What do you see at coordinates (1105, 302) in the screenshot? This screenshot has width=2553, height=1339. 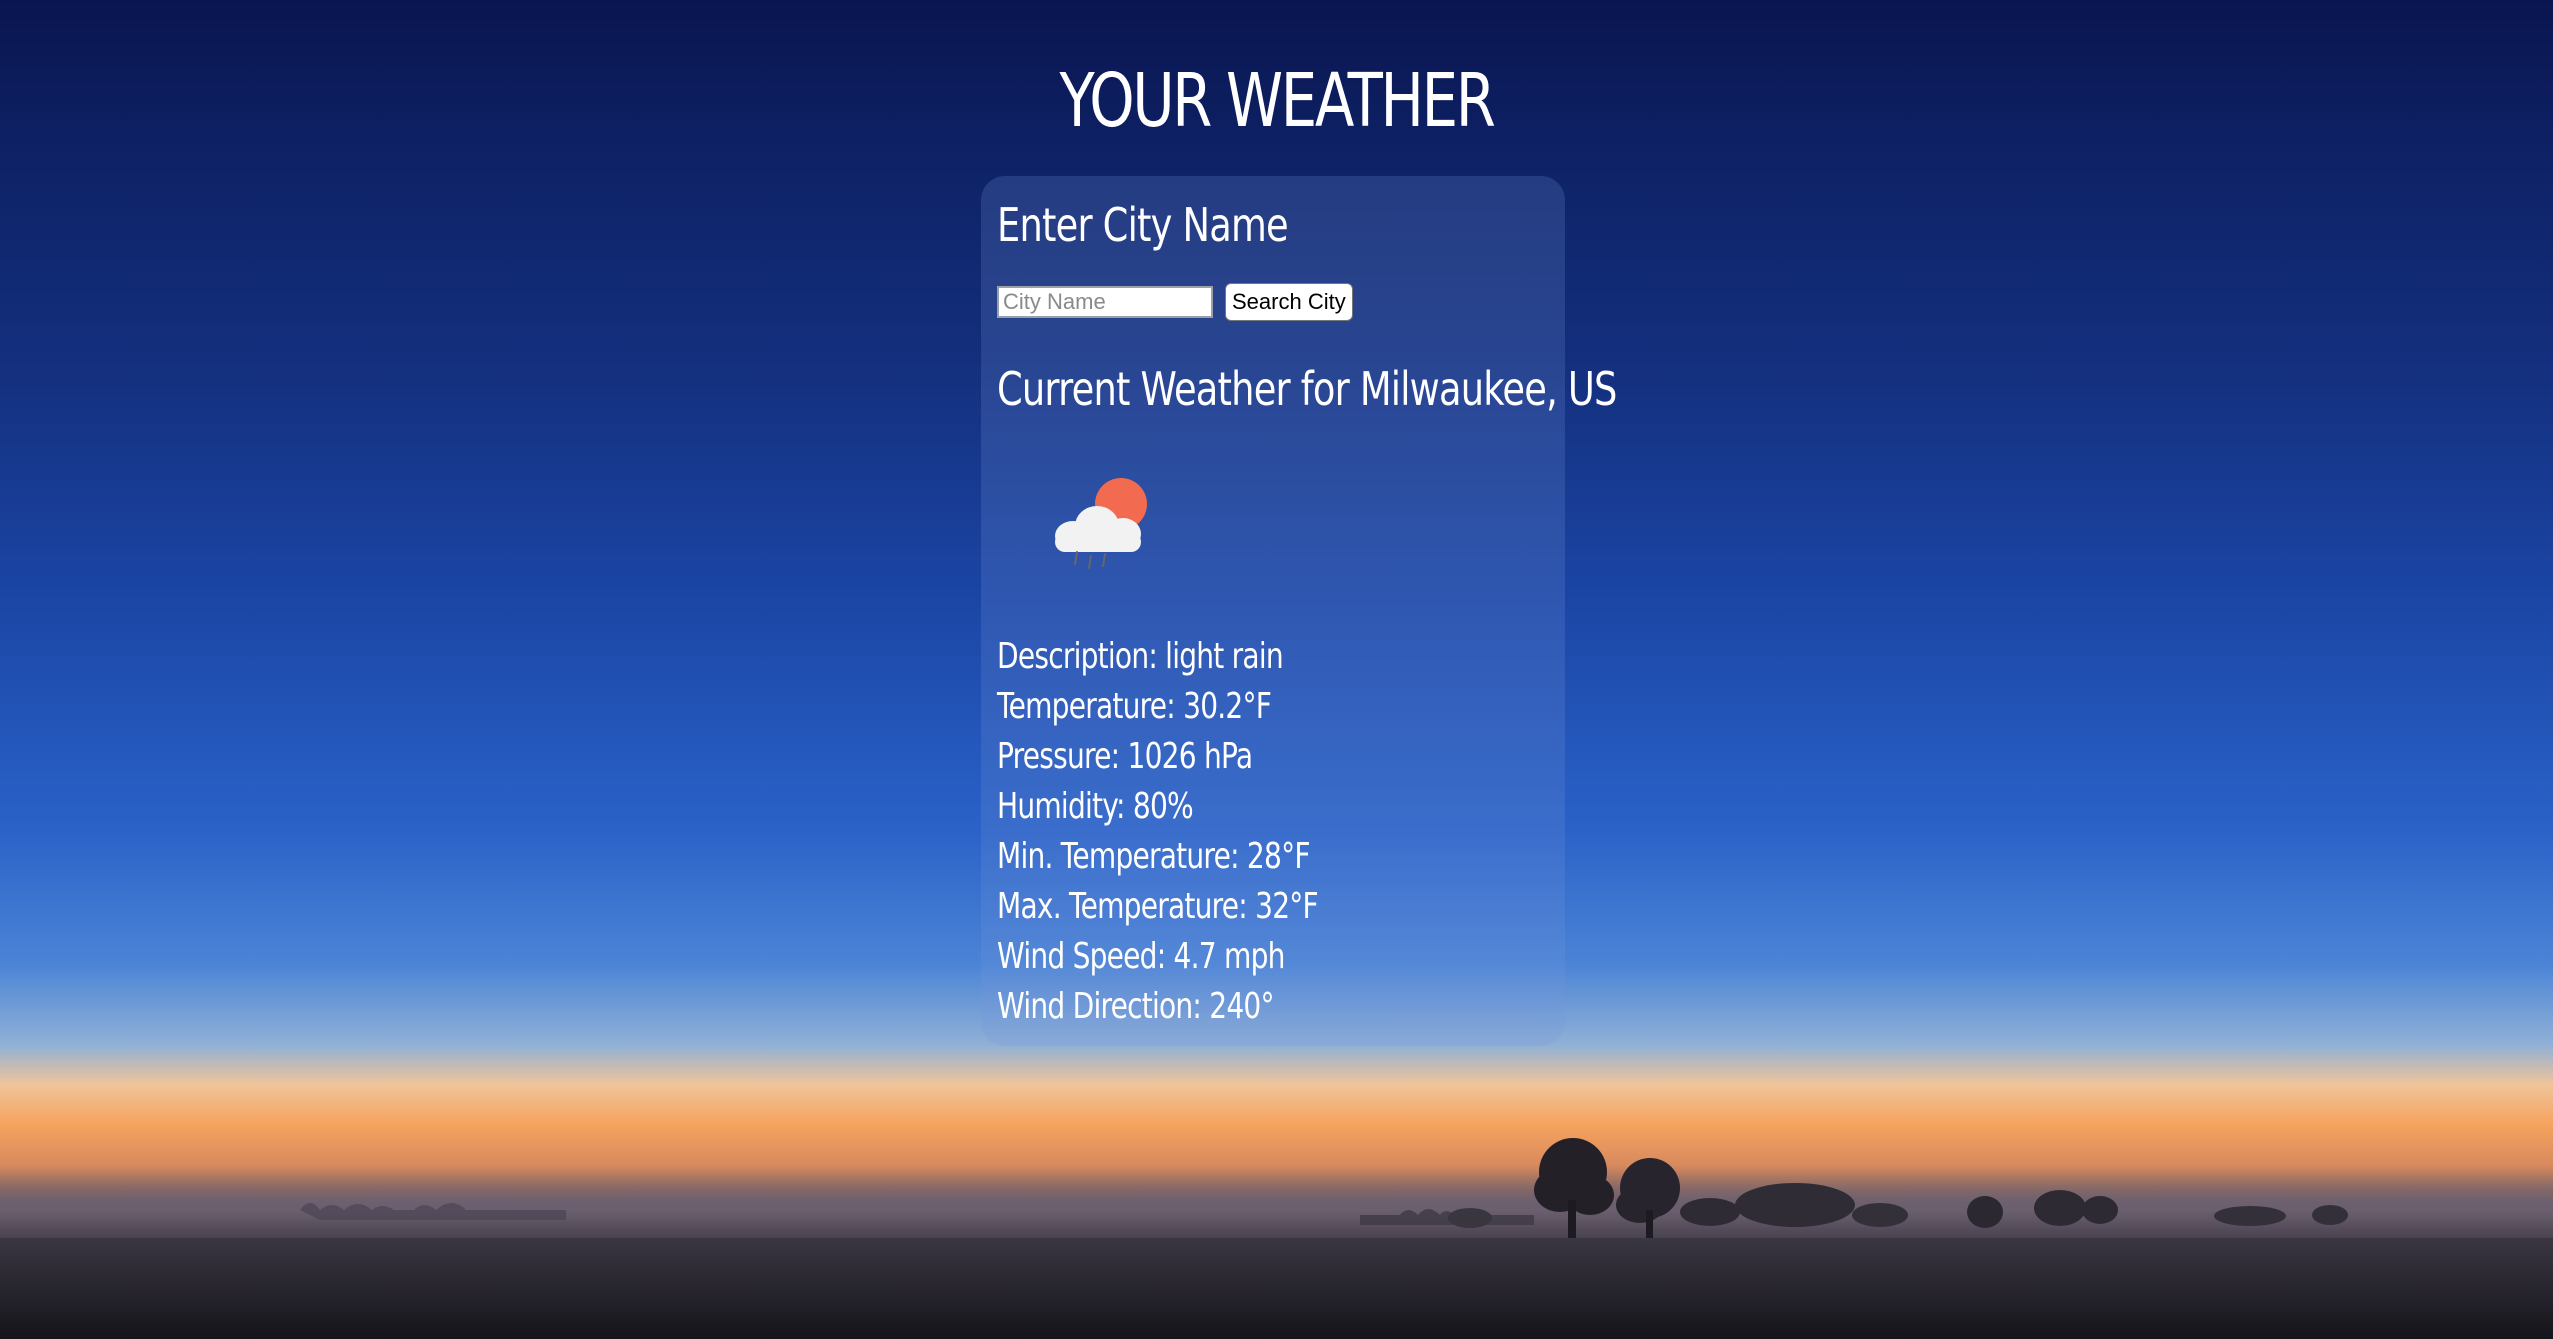 I see `city-name-input` at bounding box center [1105, 302].